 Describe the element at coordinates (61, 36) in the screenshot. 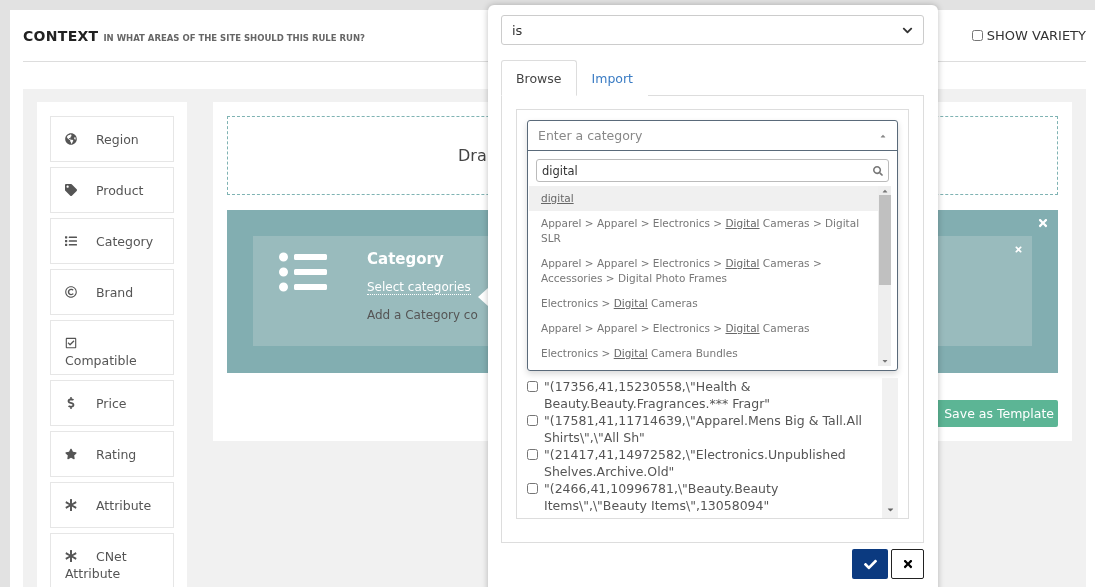

I see `section-title: CONTEXT` at that location.